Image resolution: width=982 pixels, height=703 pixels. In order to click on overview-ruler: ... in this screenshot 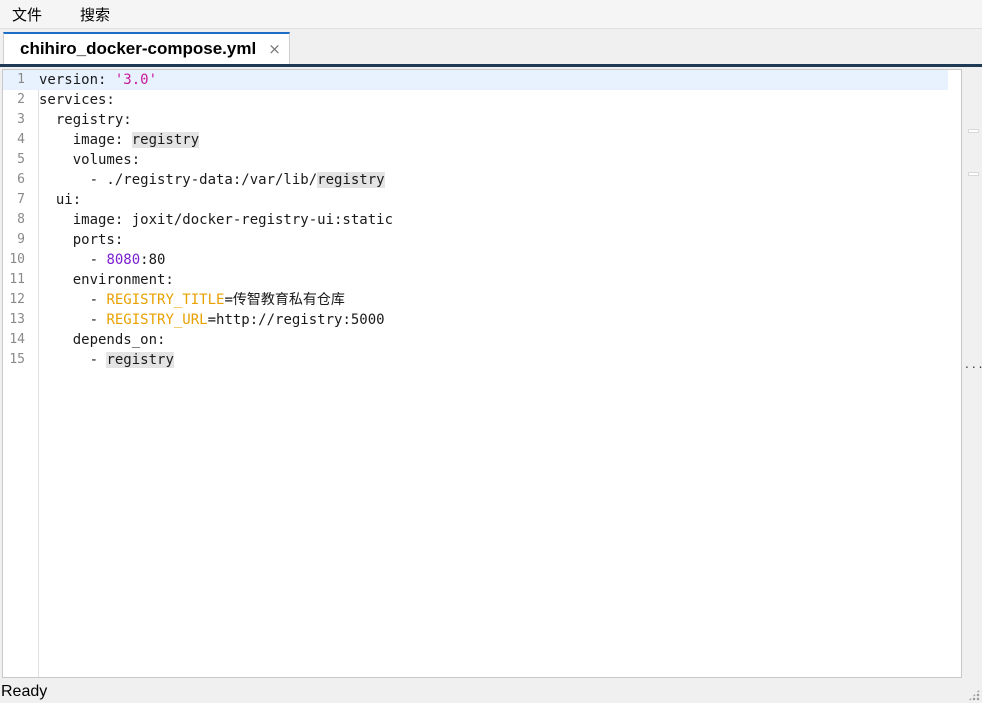, I will do `click(972, 373)`.